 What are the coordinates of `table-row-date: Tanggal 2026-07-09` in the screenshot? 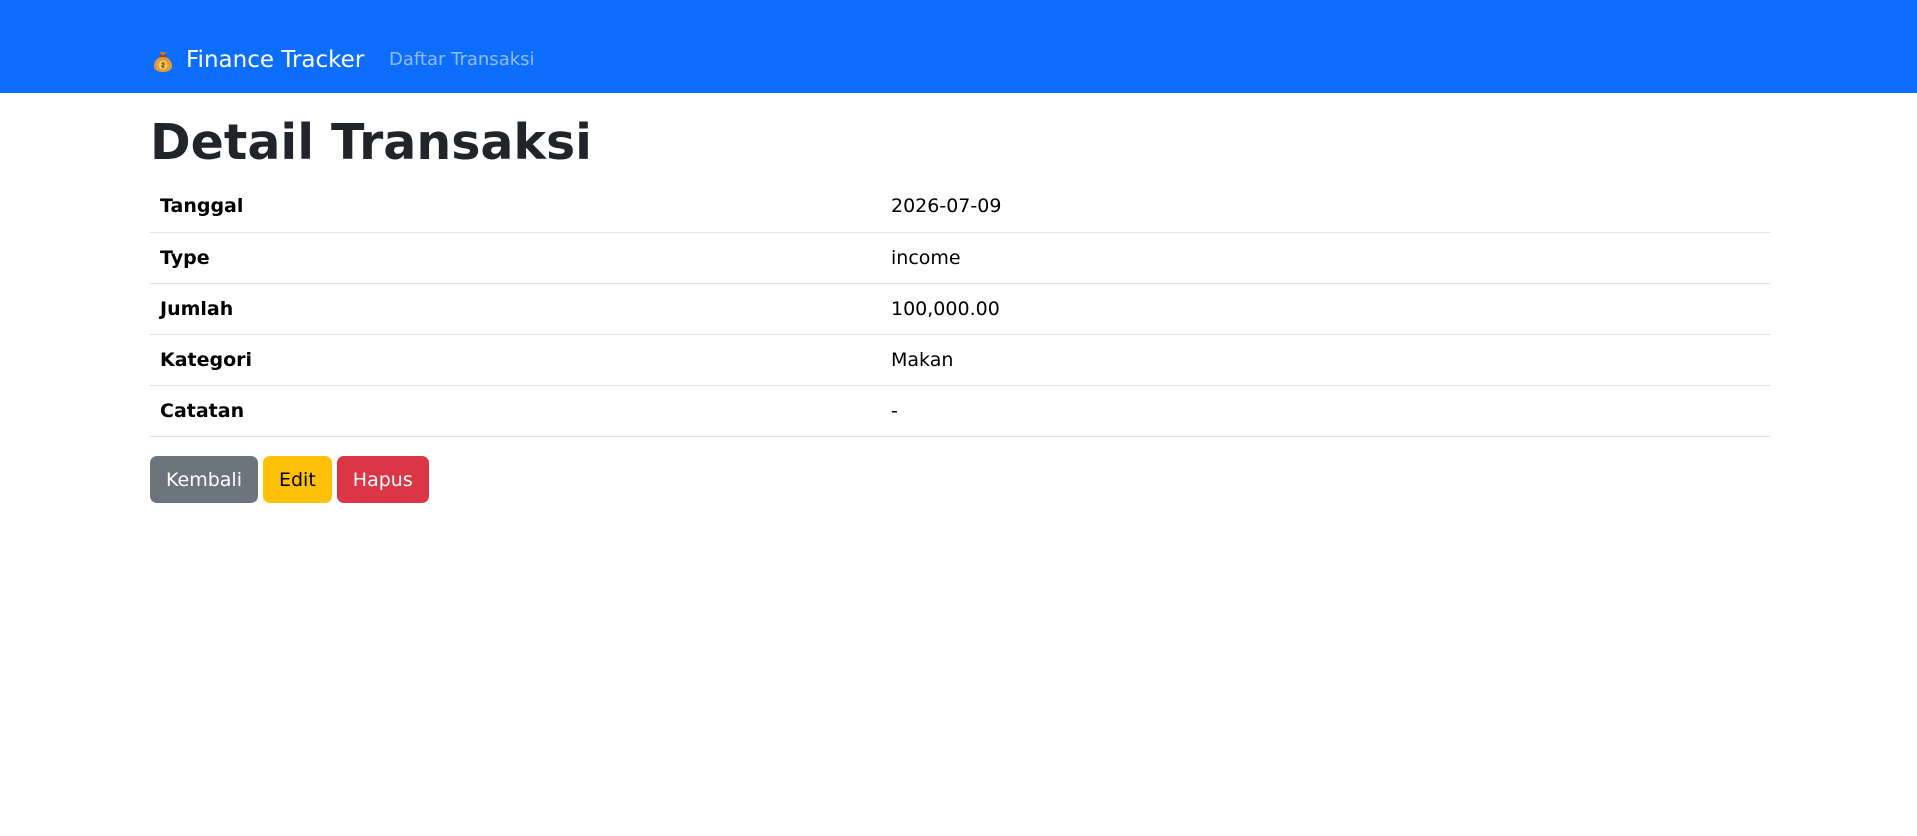 It's located at (960, 207).